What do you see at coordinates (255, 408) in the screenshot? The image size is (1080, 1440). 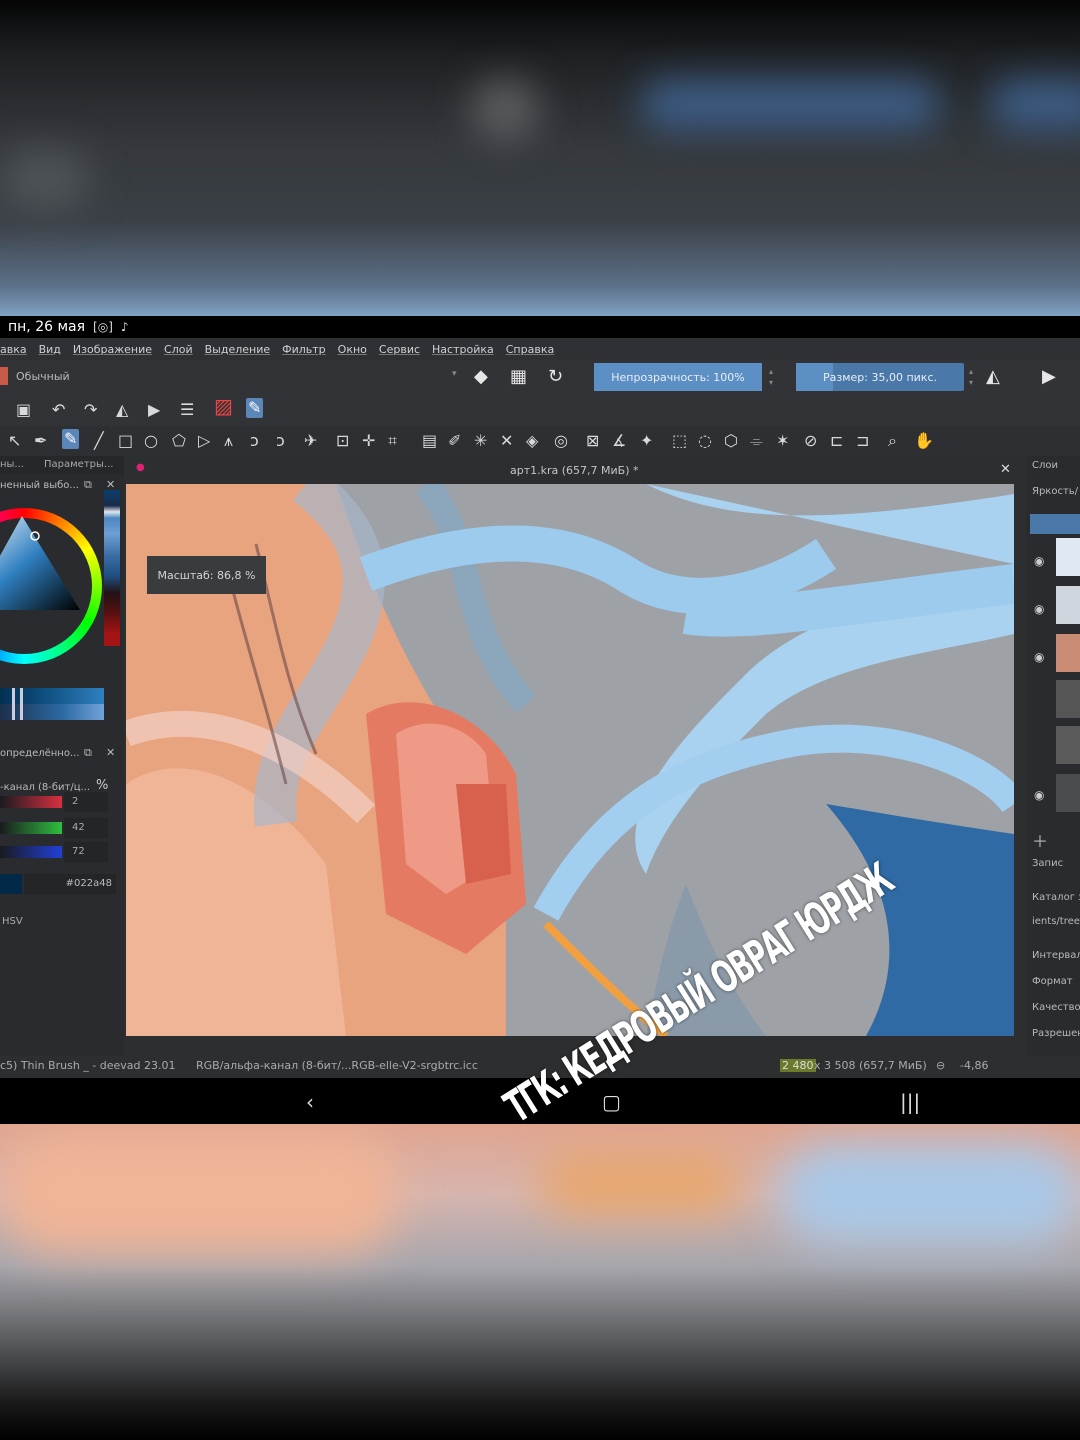 I see `brush-editor-icon: ✎` at bounding box center [255, 408].